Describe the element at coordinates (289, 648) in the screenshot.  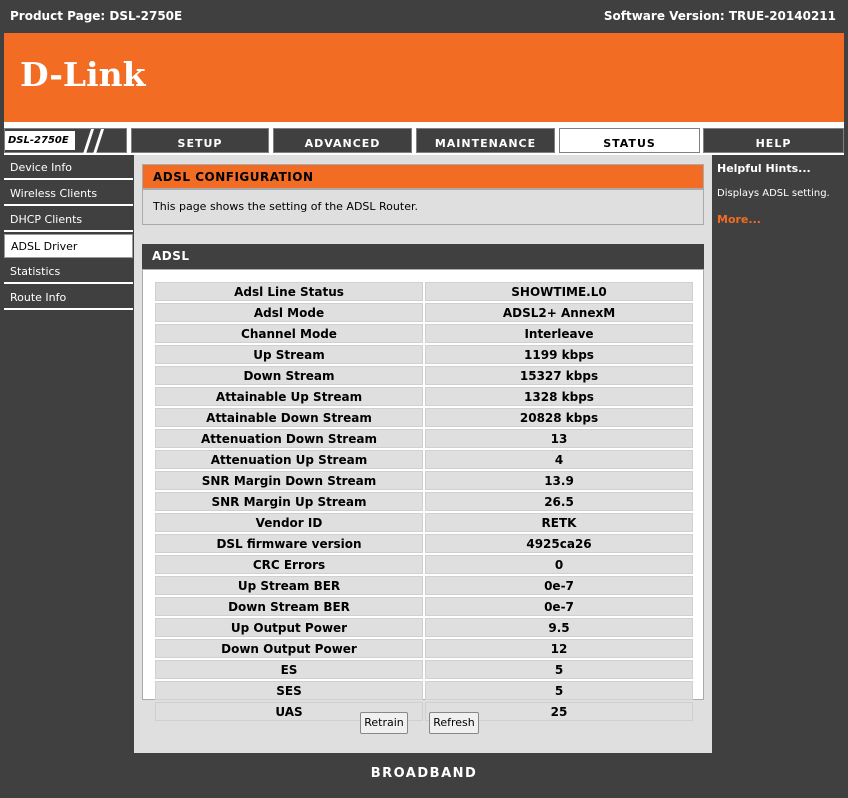
I see `adsl-row-label: Down Output Power` at that location.